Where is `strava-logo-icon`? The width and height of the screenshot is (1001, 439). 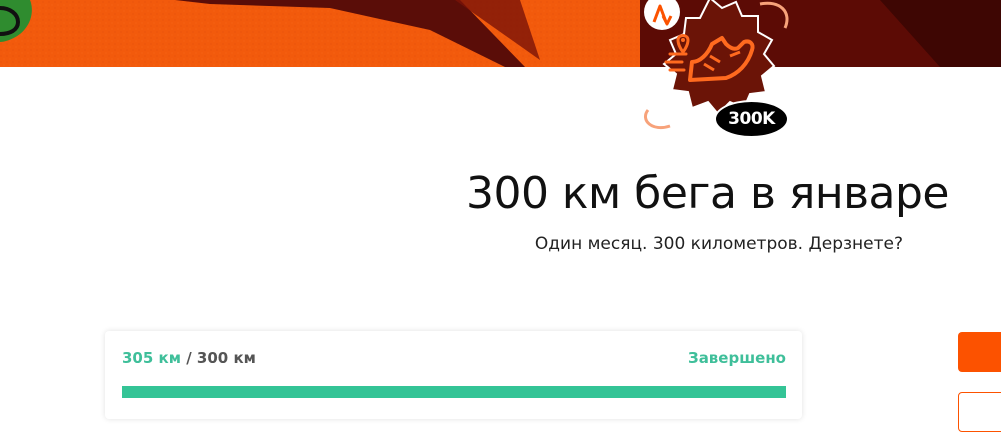
strava-logo-icon is located at coordinates (662, 15).